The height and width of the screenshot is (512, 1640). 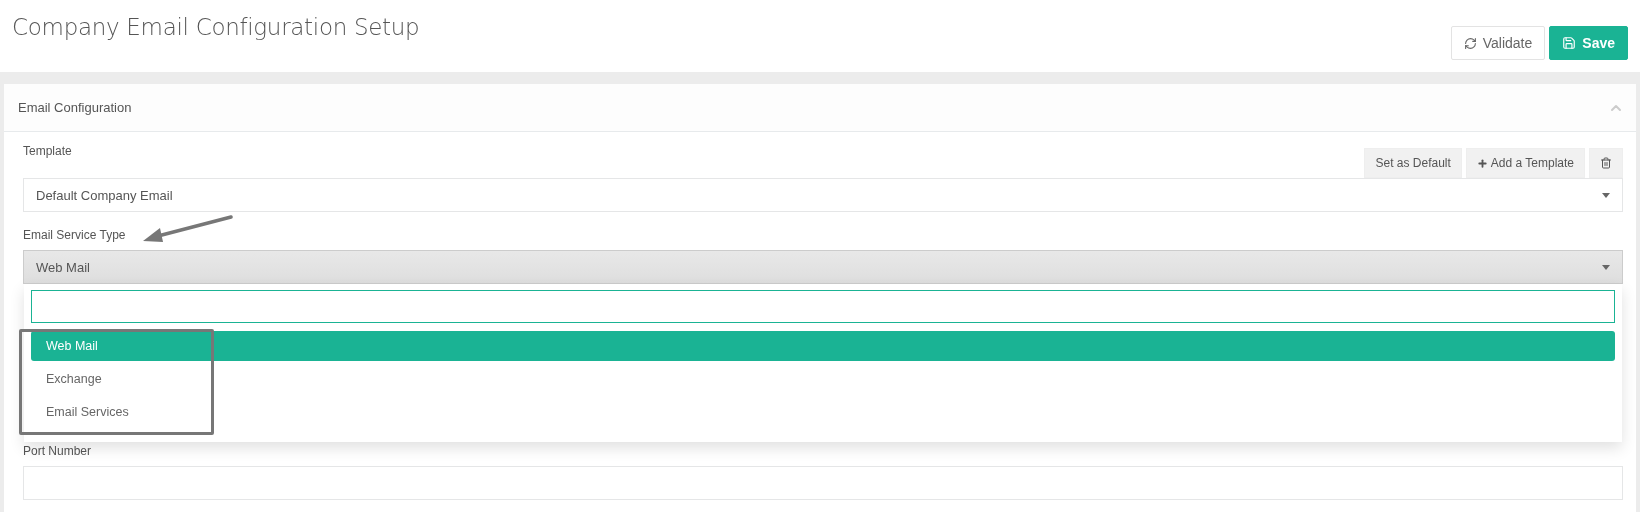 What do you see at coordinates (75, 107) in the screenshot?
I see `panel-title: Email Configuration` at bounding box center [75, 107].